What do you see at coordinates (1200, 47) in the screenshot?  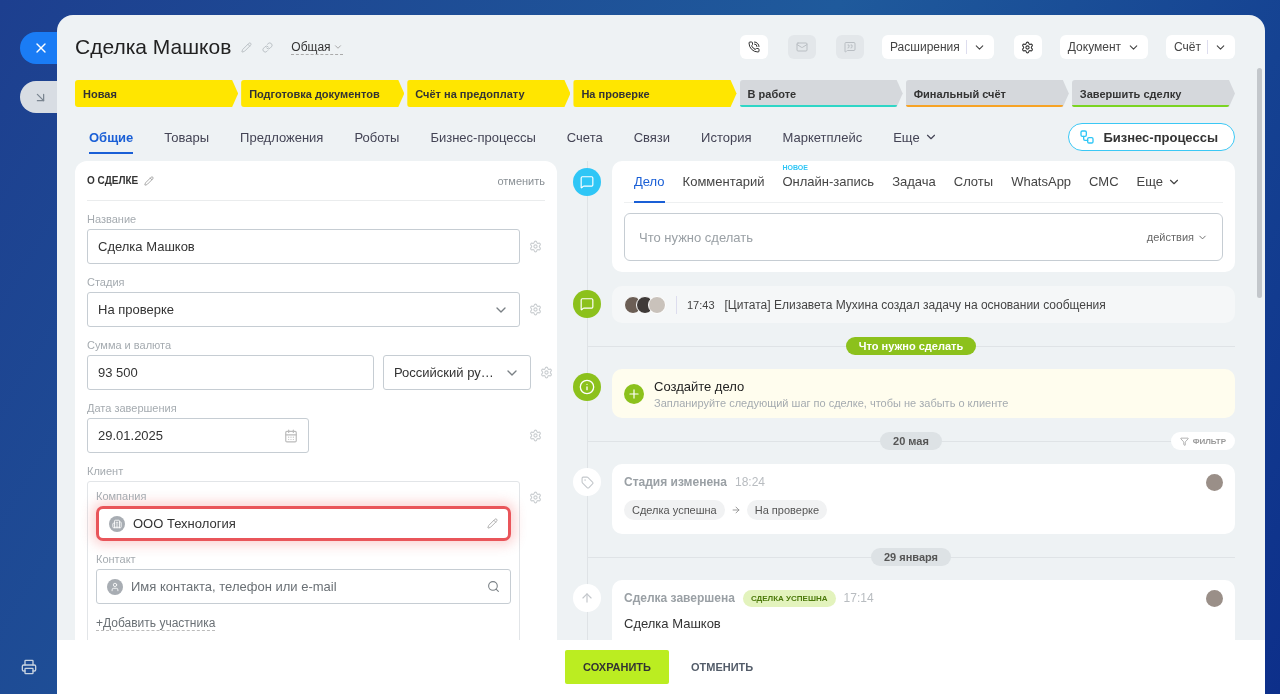 I see `invoice-button: Счёт` at bounding box center [1200, 47].